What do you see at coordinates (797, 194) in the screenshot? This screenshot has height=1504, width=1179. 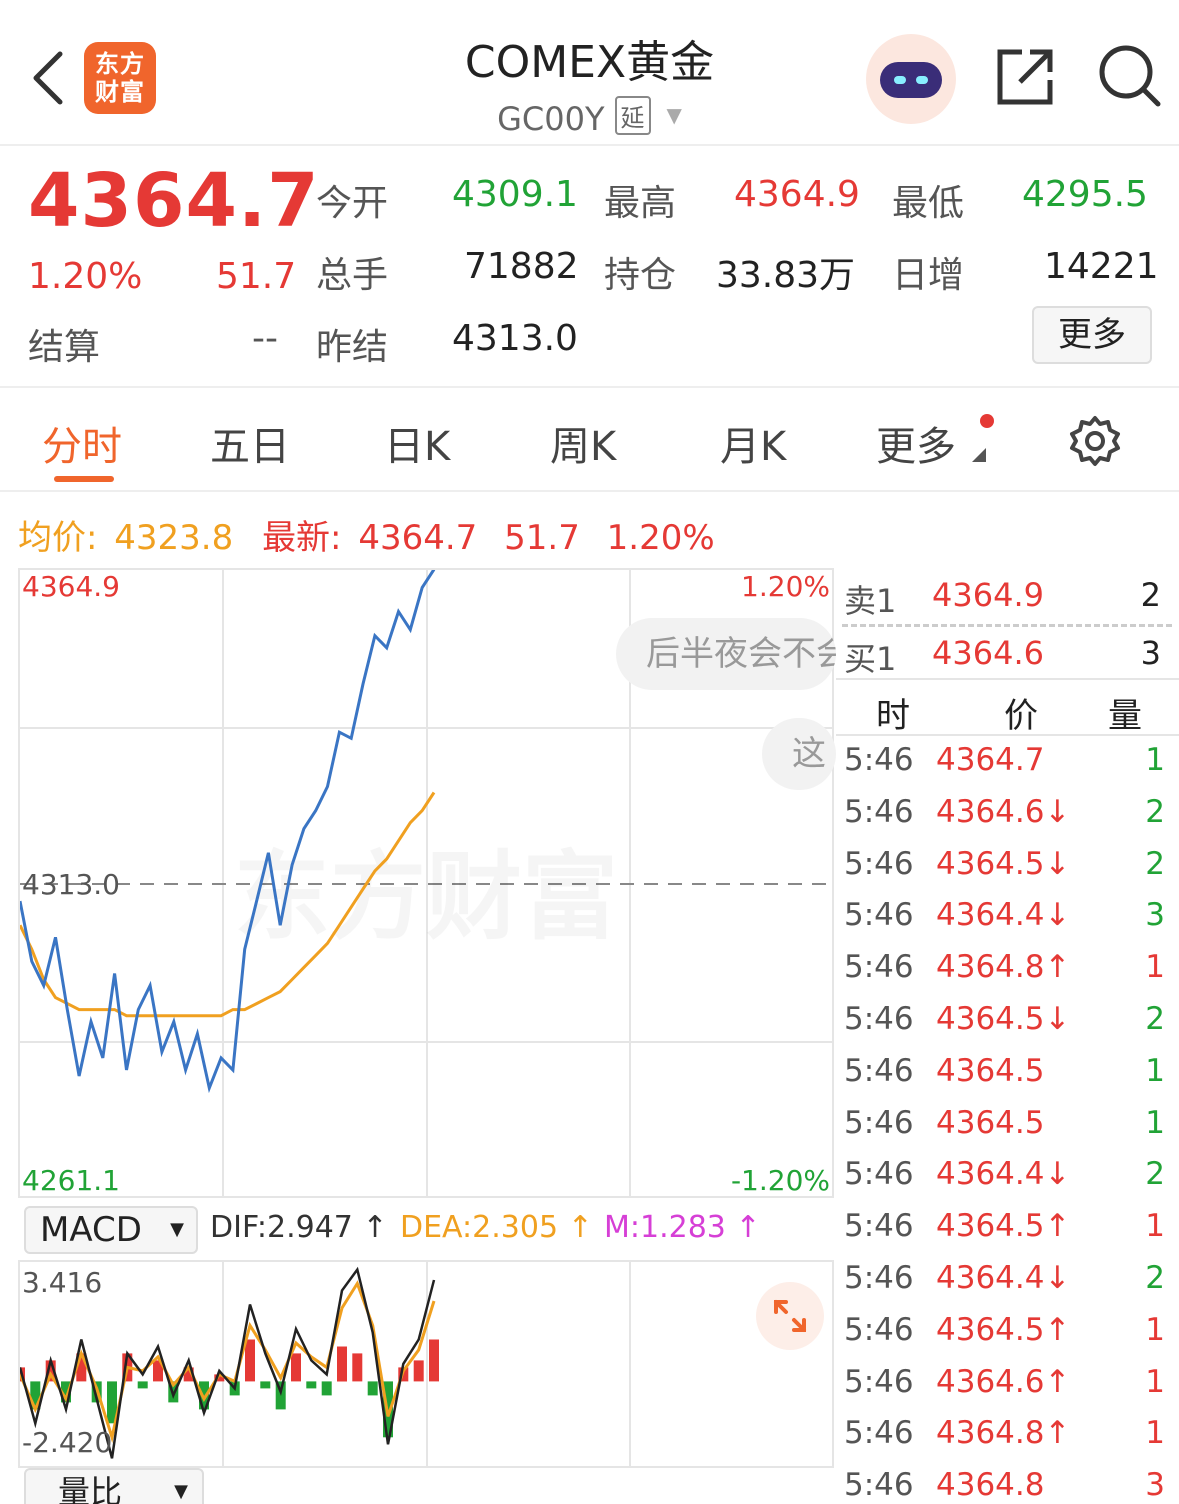 I see `high-value: 4364.9` at bounding box center [797, 194].